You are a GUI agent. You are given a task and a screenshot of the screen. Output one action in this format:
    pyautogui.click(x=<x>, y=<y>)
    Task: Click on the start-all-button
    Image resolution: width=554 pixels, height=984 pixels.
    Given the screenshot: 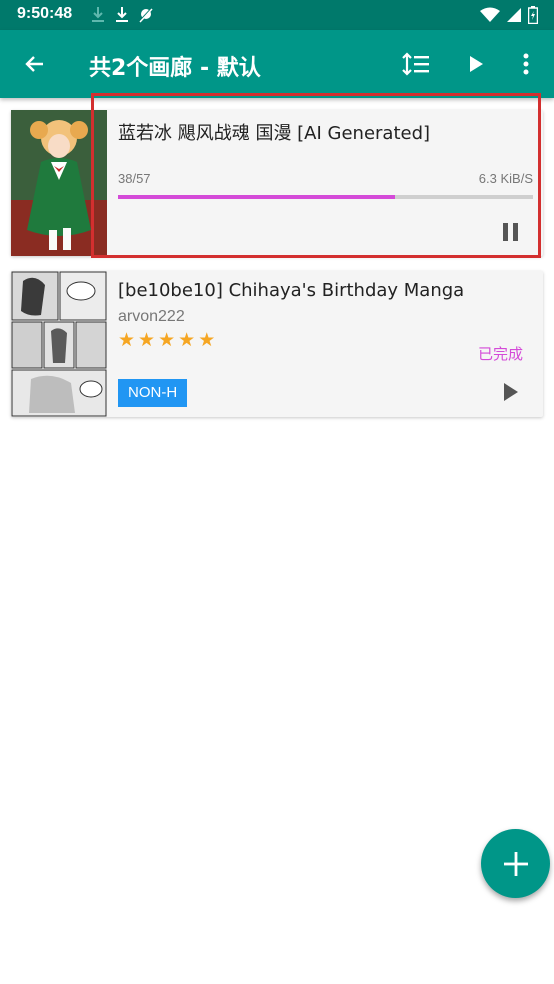 What is the action you would take?
    pyautogui.click(x=476, y=64)
    